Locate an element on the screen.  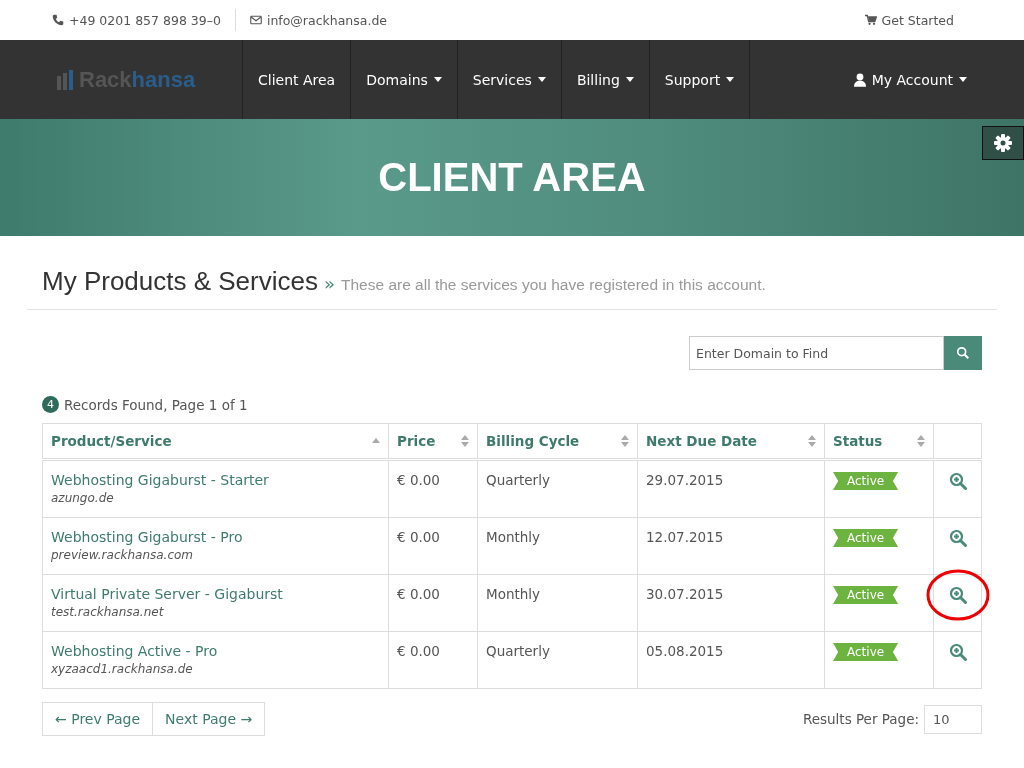
hero-title: CLIENT AREA is located at coordinates (512, 177).